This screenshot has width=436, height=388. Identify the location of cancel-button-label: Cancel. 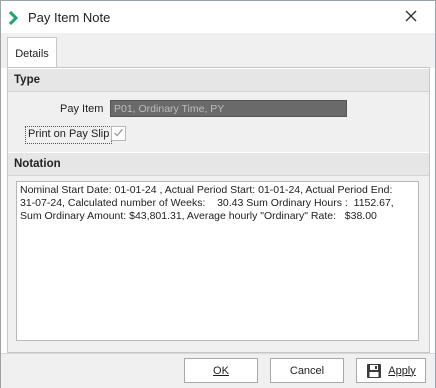
(307, 370).